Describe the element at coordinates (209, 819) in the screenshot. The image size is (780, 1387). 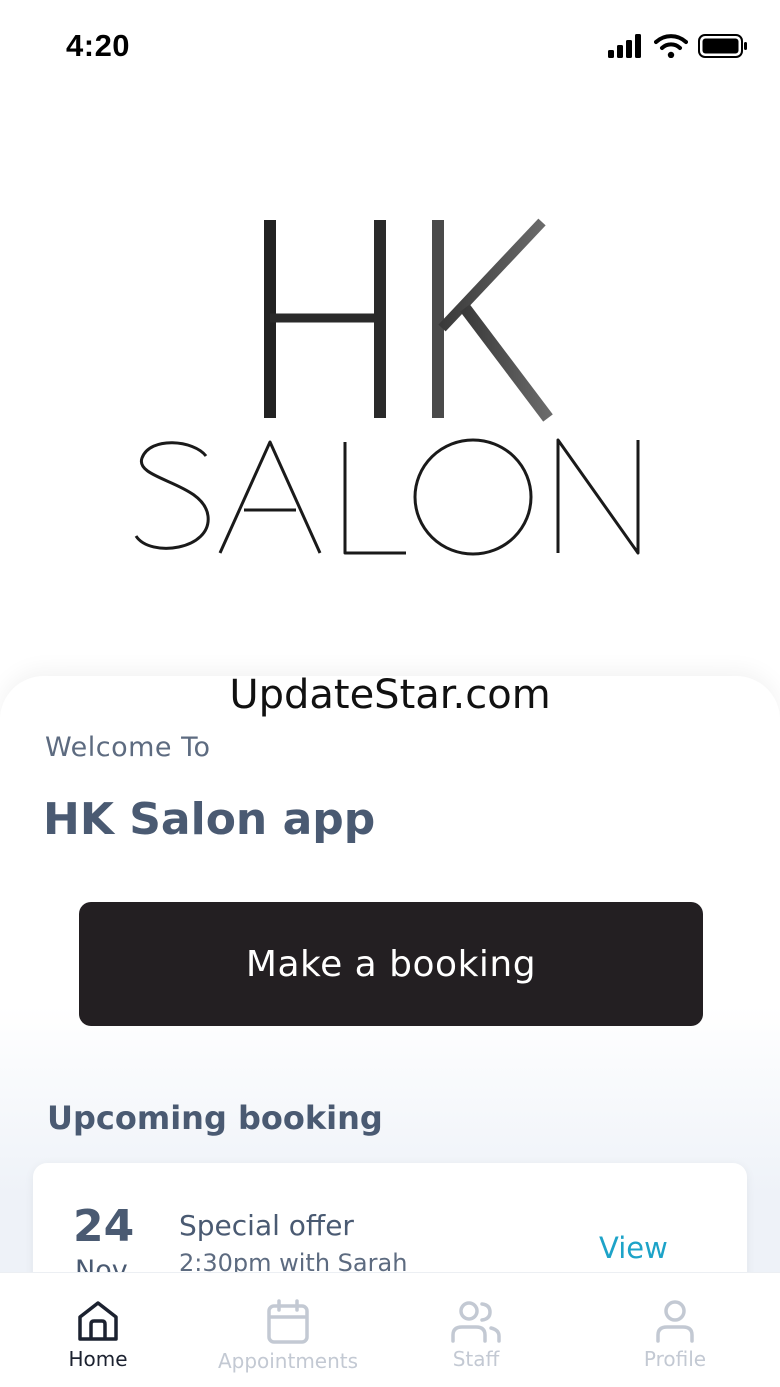
I see `page-title: HK Salon app` at that location.